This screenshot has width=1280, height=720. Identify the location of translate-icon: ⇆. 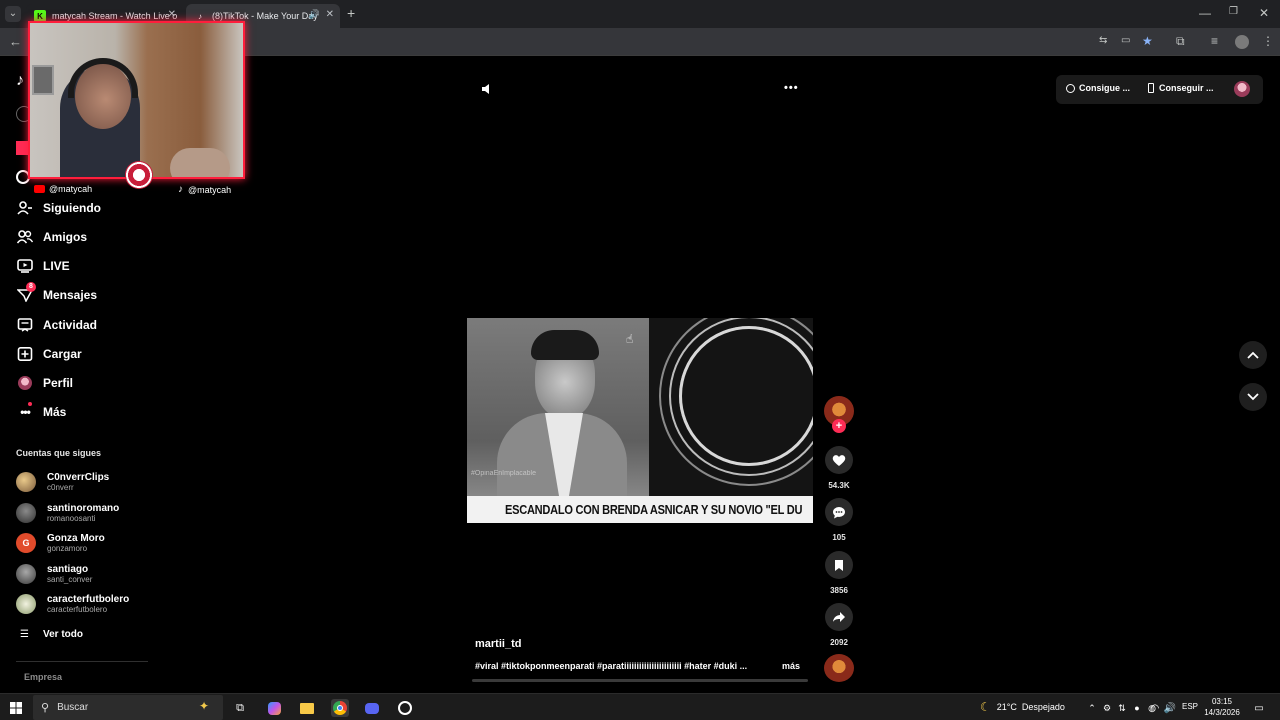
(1103, 40).